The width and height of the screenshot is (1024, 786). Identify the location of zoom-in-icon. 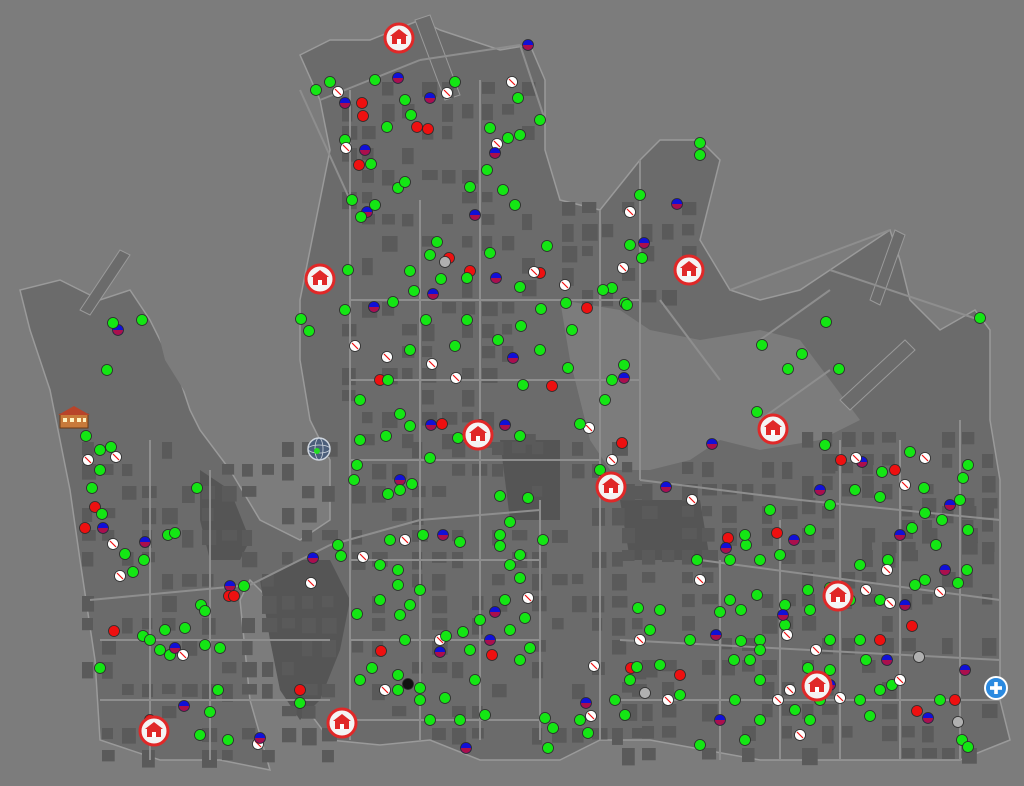
(996, 688).